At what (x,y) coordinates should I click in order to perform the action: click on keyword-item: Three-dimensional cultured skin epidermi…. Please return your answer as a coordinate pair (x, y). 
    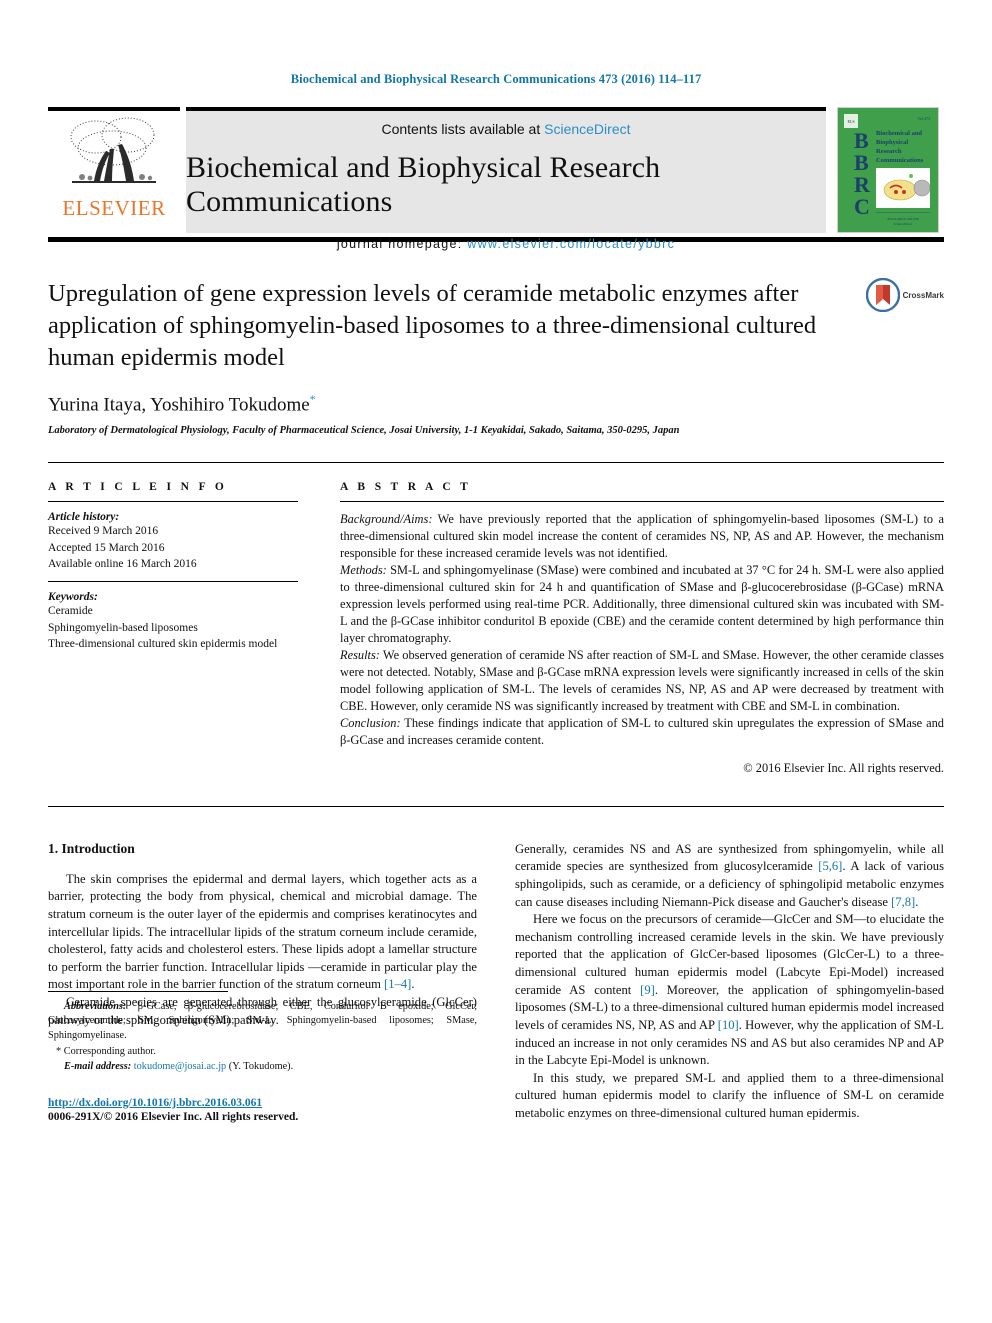
    Looking at the image, I should click on (163, 644).